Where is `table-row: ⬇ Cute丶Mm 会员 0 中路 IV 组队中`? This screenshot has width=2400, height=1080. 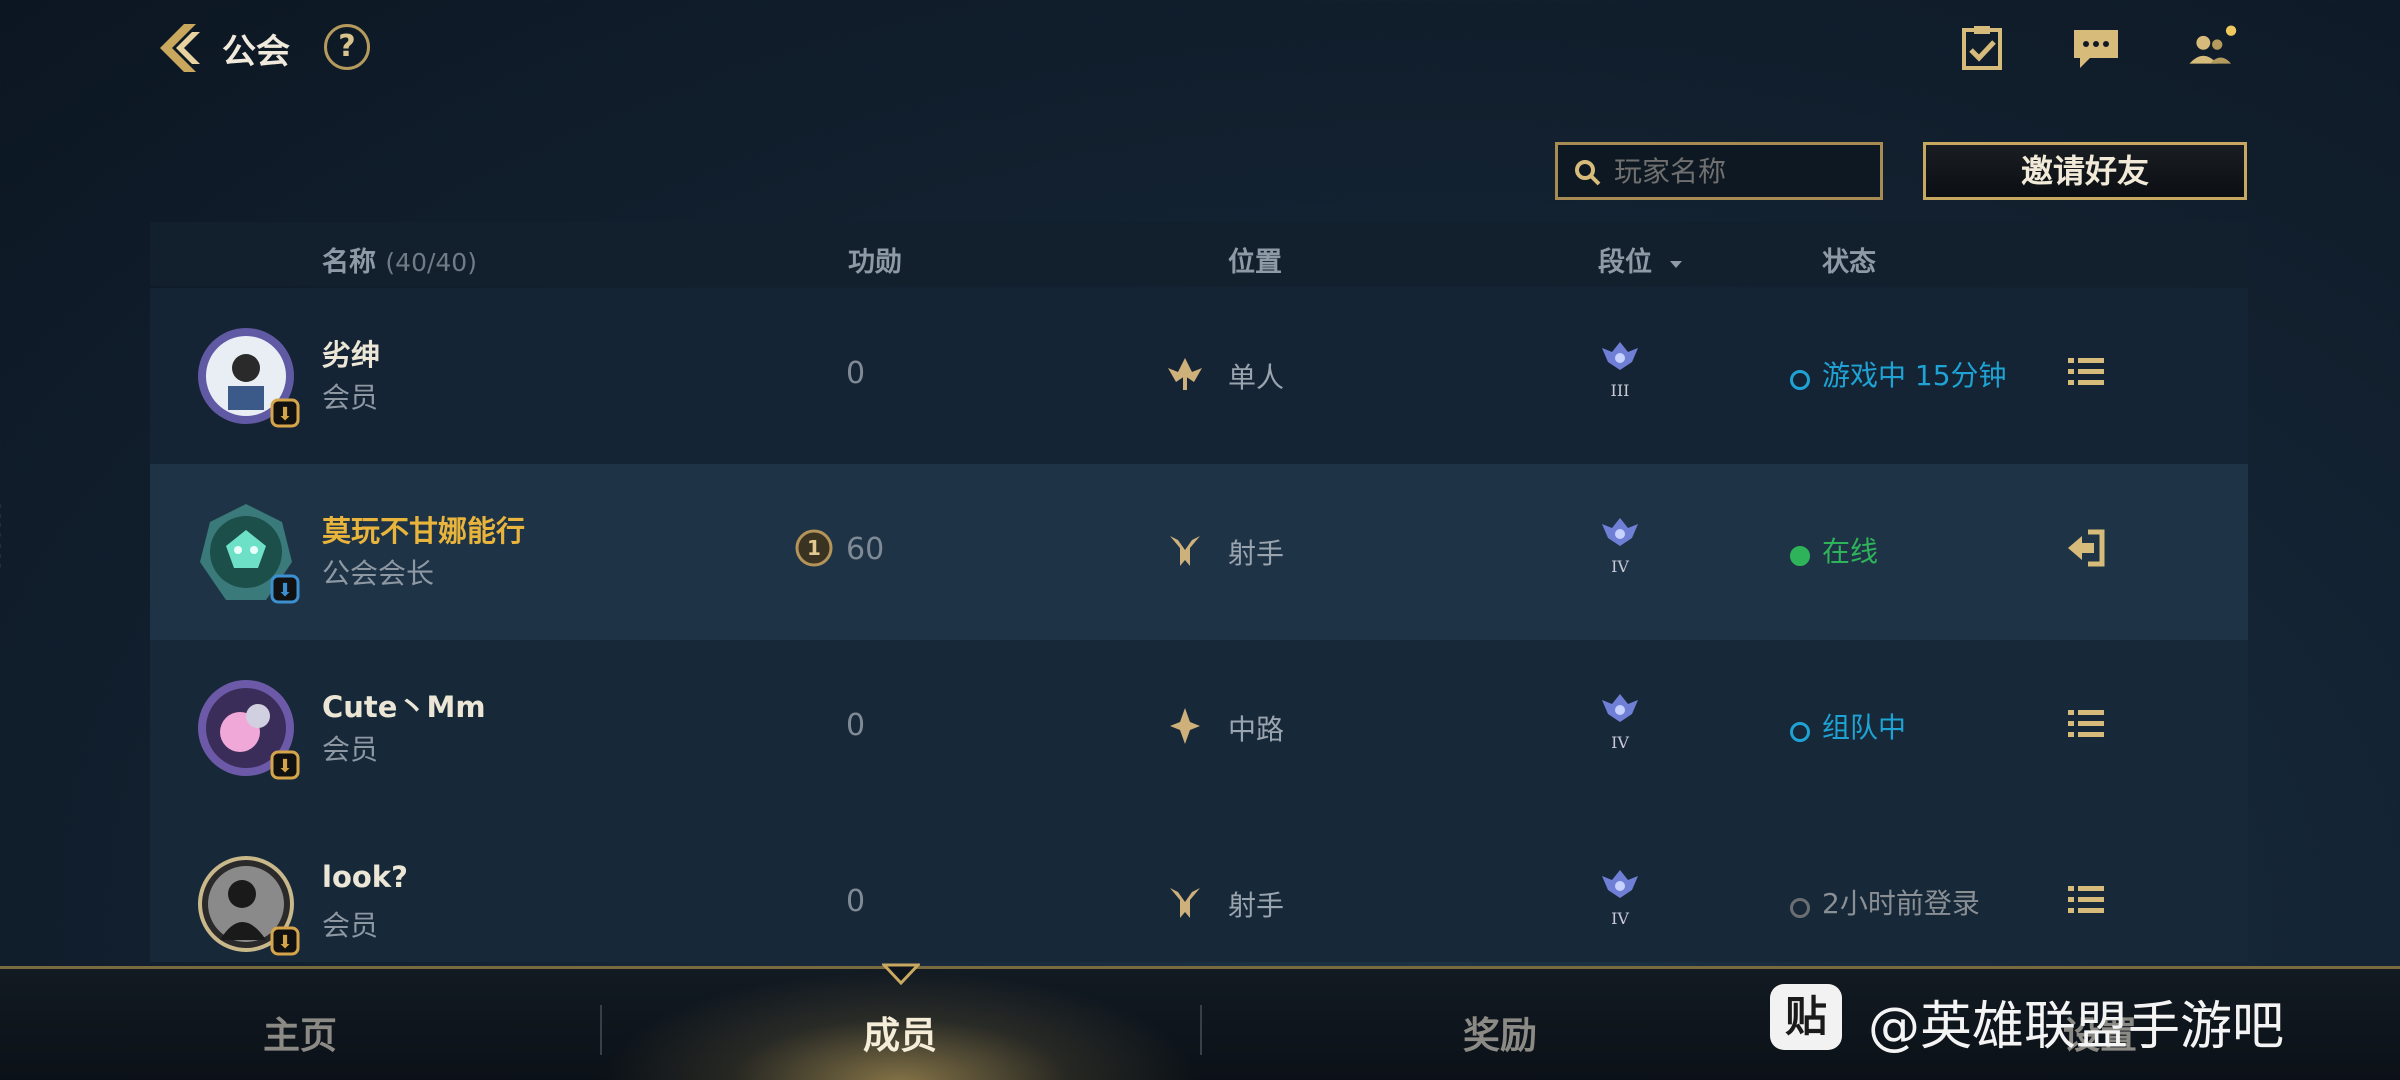
table-row: ⬇ Cute丶Mm 会员 0 中路 IV 组队中 is located at coordinates (1199, 728).